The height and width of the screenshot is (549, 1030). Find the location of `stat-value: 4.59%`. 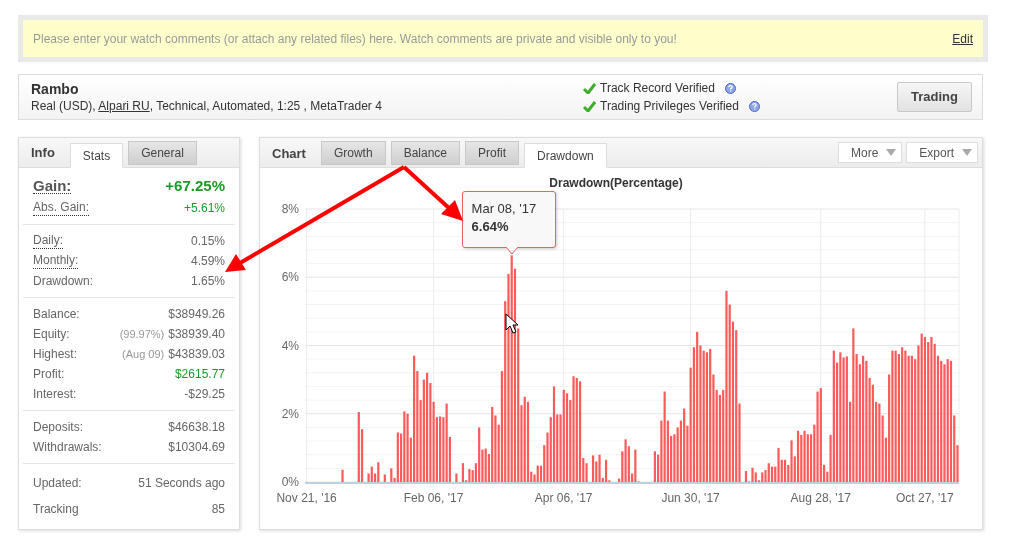

stat-value: 4.59% is located at coordinates (207, 261).